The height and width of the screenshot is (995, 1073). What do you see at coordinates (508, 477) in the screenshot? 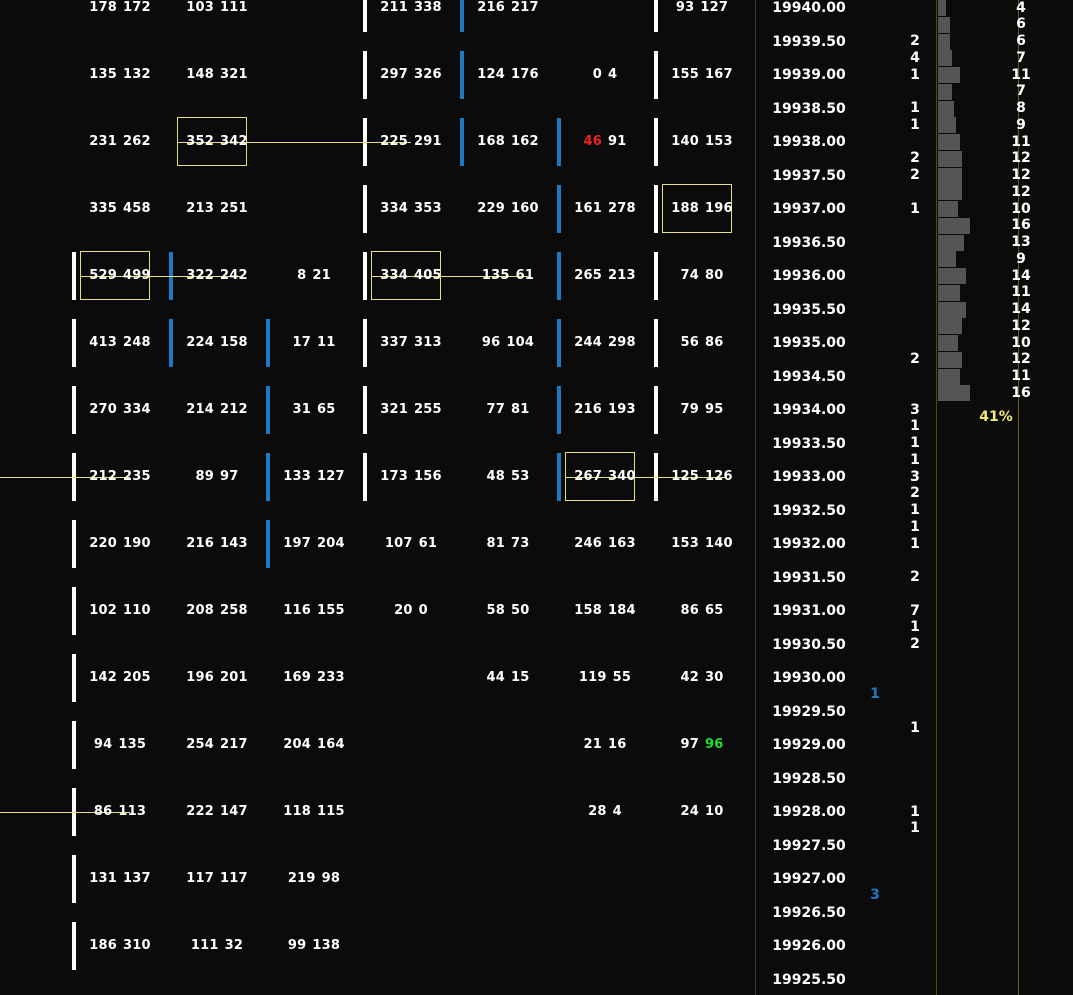
I see `footprint-cell: 48 53` at bounding box center [508, 477].